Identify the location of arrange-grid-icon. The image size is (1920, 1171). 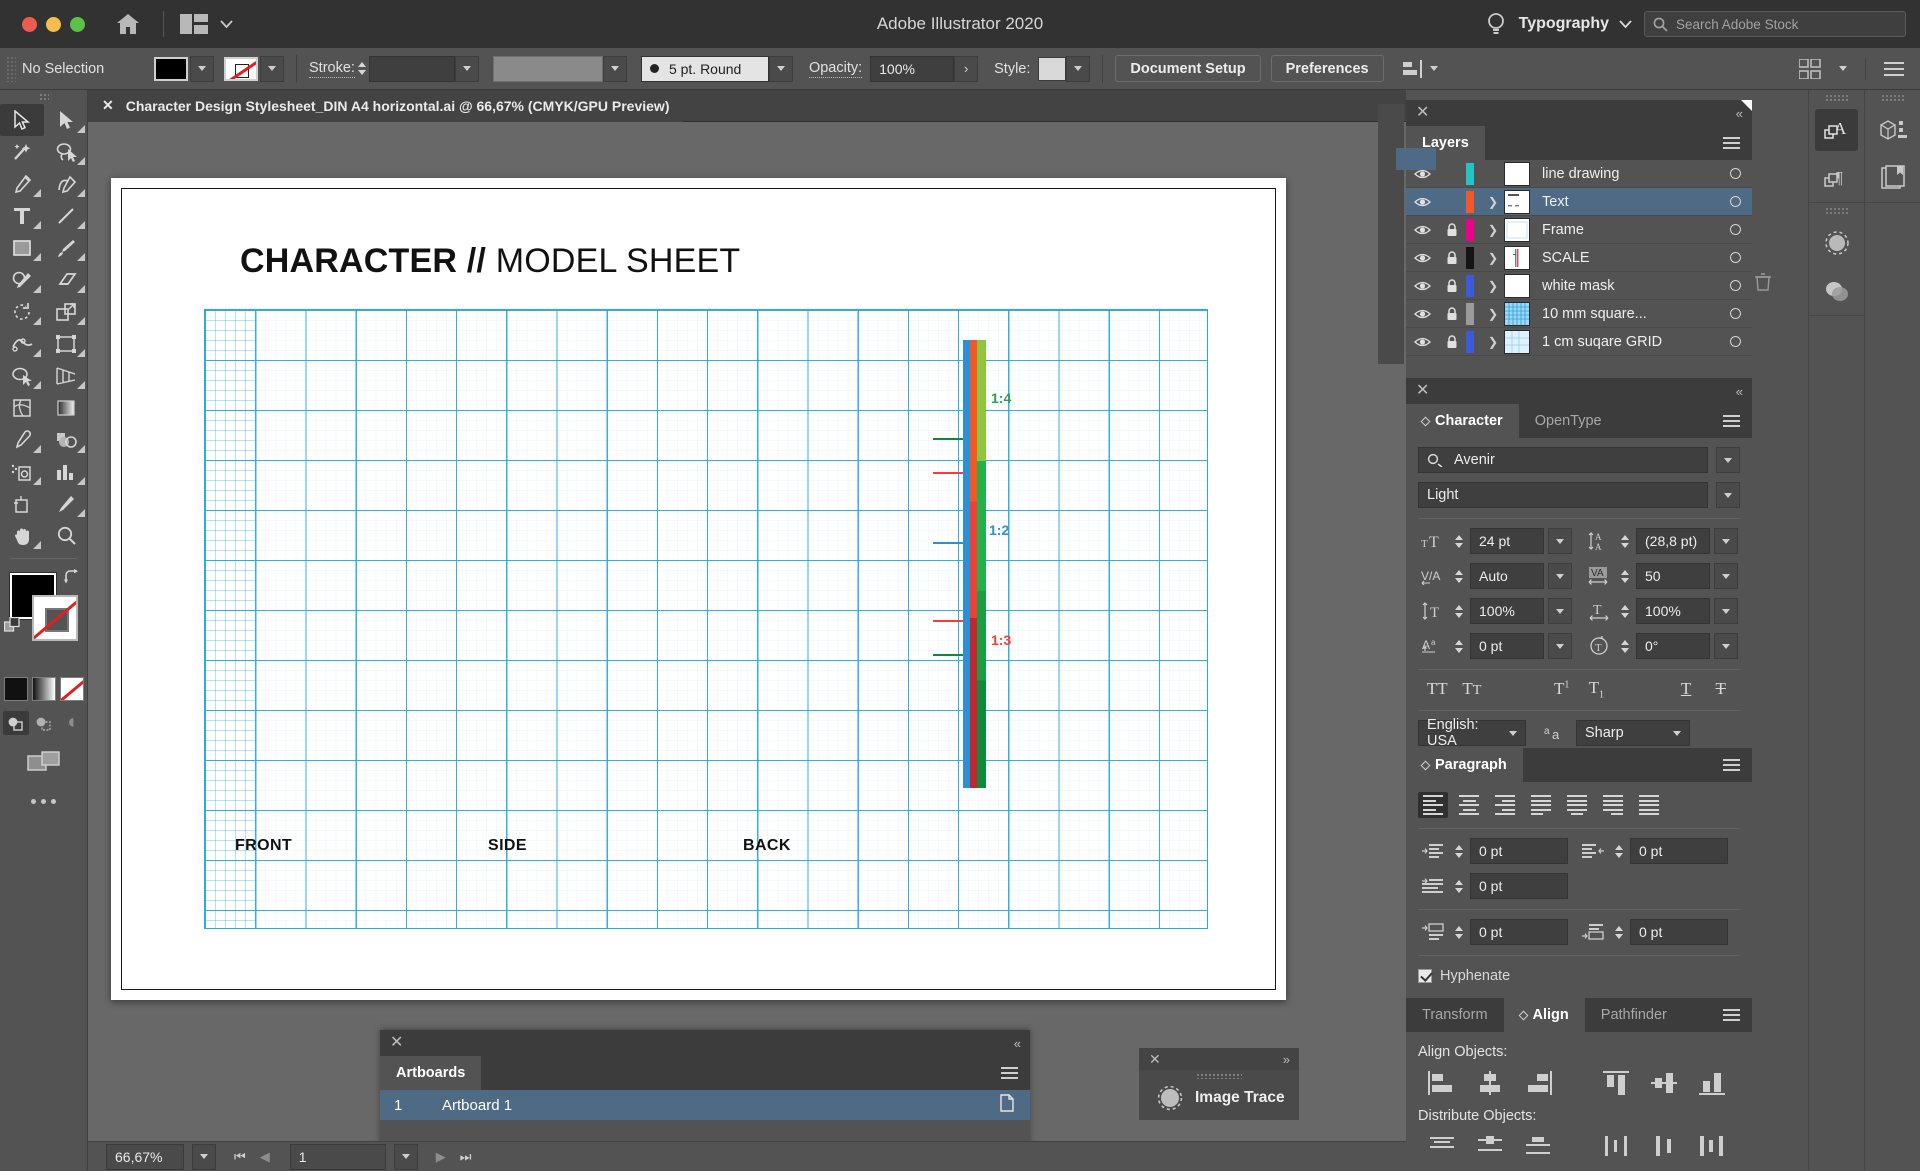
(1810, 68).